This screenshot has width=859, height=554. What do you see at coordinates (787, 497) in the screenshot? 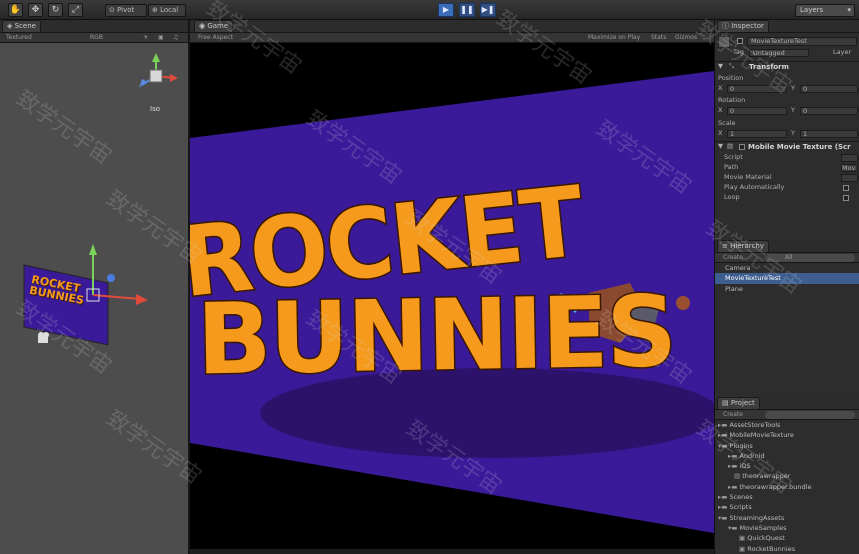
I see `project-item: ▸▬ Scenes` at bounding box center [787, 497].